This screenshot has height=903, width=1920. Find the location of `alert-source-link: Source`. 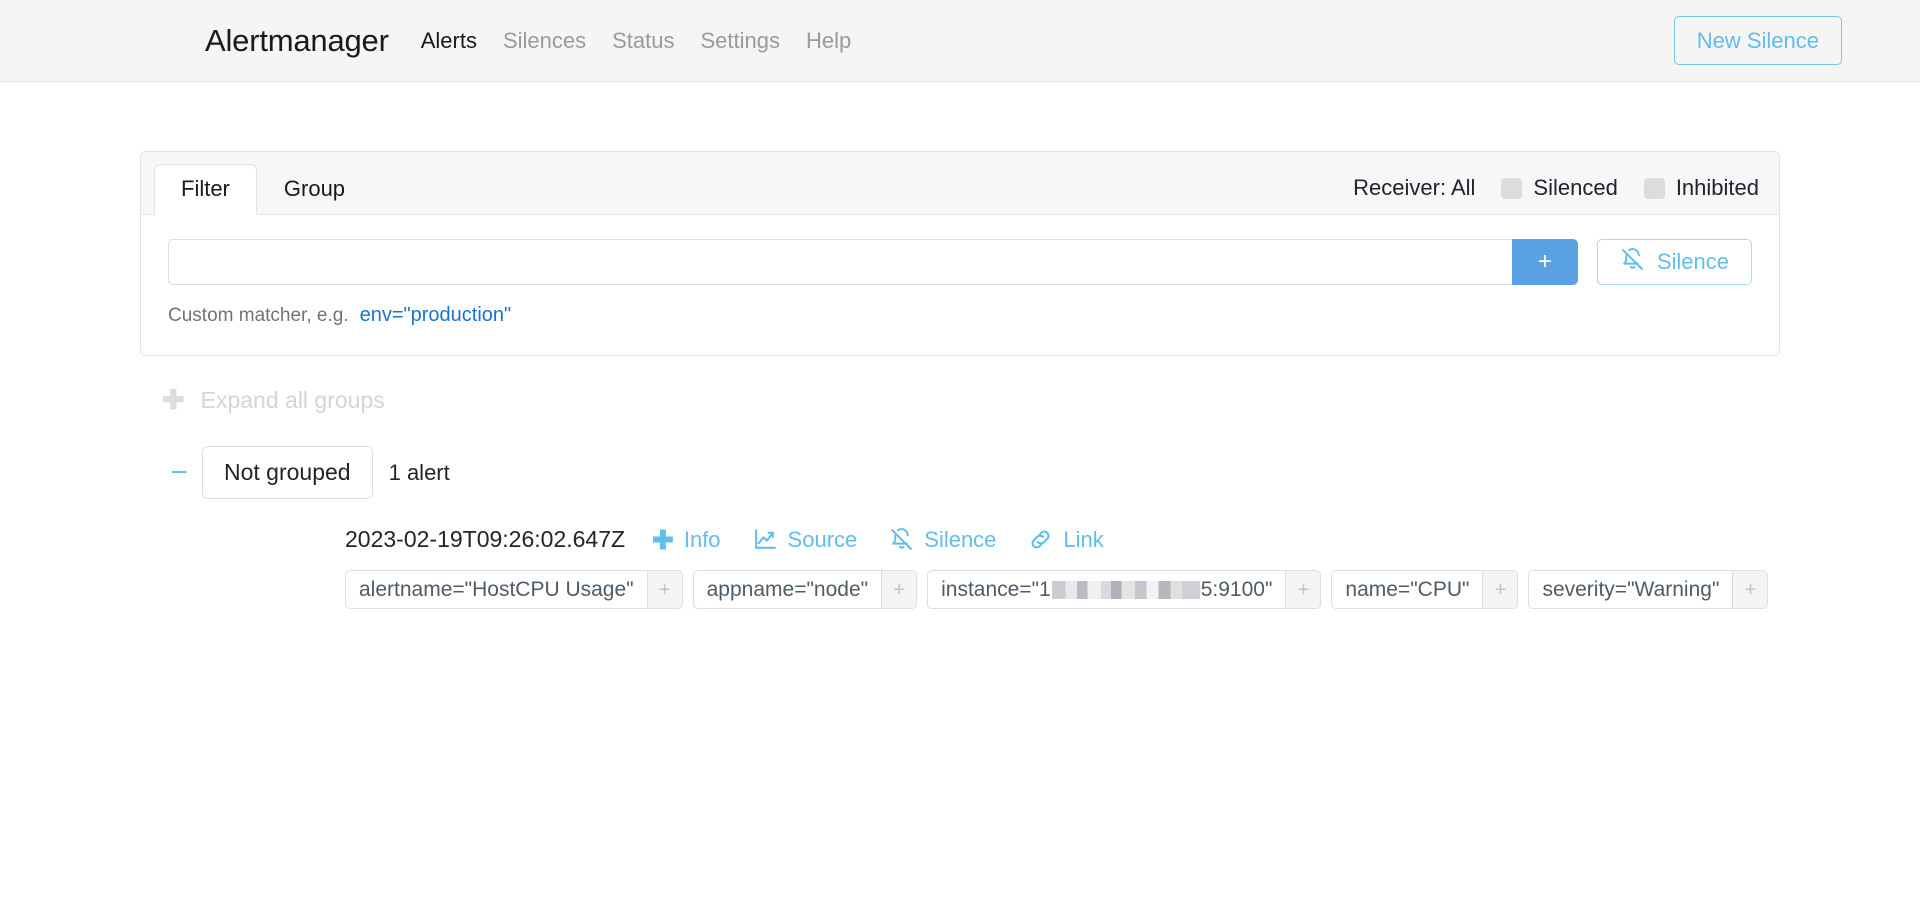

alert-source-link: Source is located at coordinates (805, 539).